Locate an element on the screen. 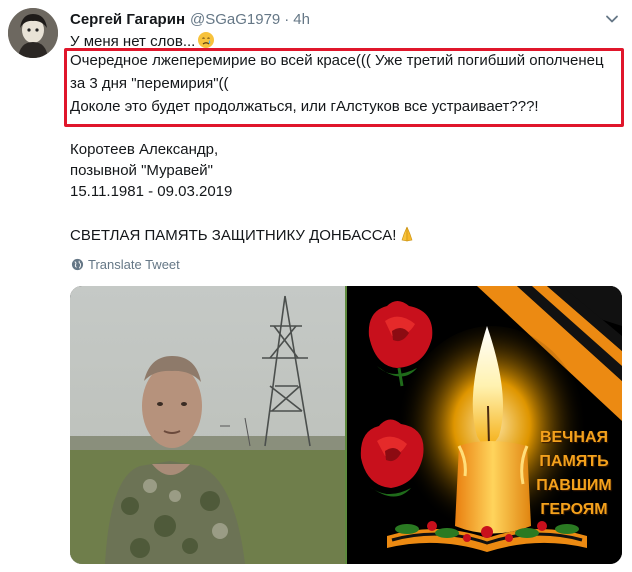  author-name: Сергей Гагарин is located at coordinates (127, 19).